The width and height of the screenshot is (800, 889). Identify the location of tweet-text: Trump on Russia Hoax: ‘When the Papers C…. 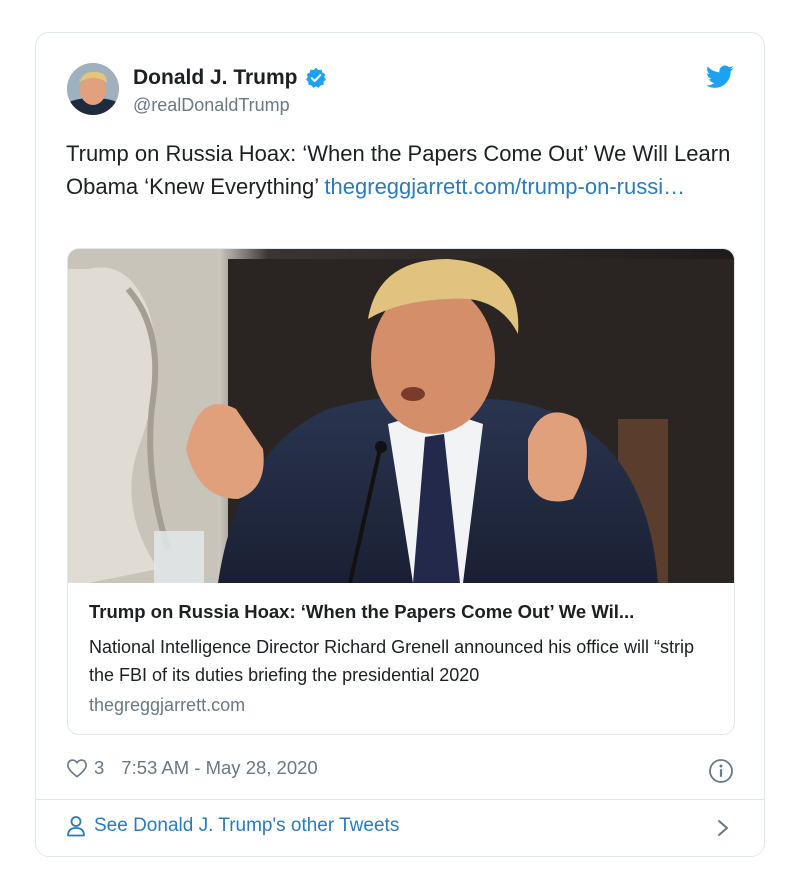
(401, 170).